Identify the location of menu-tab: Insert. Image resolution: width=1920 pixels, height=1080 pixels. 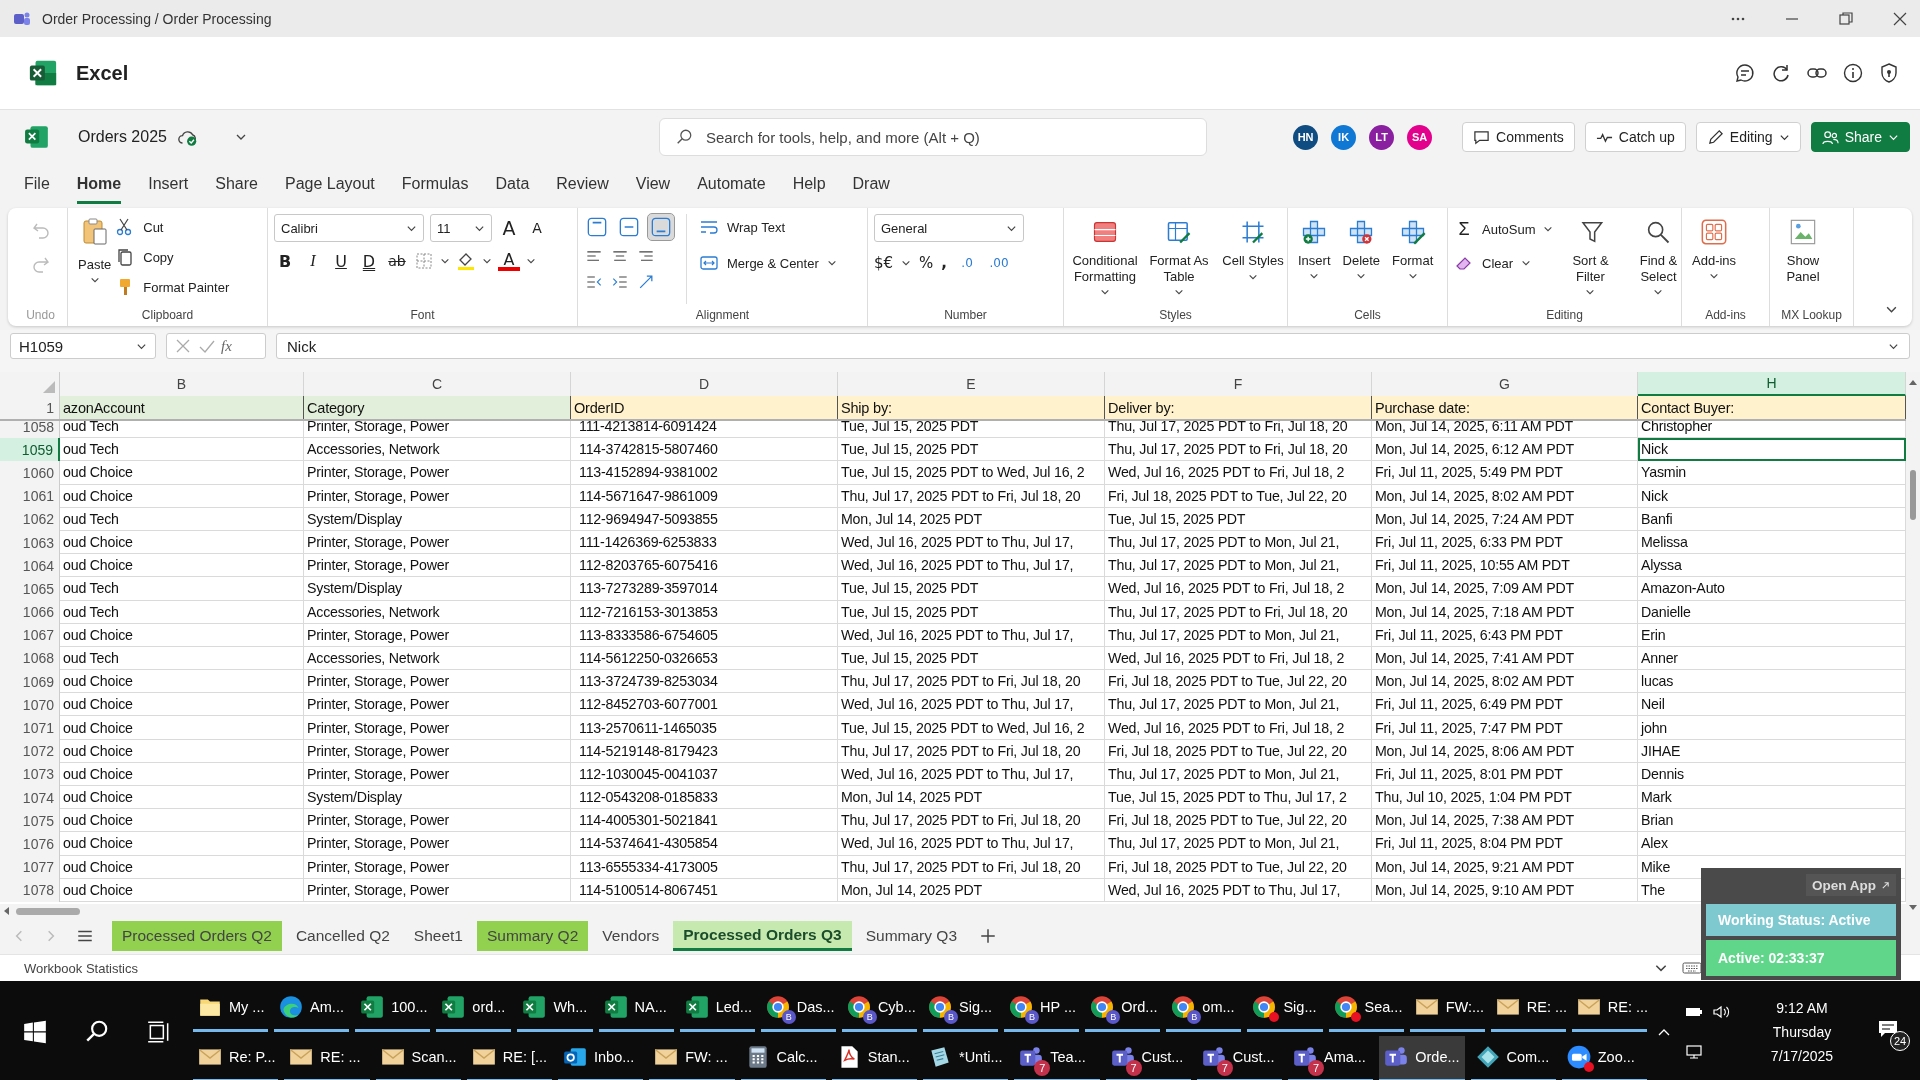
(168, 184).